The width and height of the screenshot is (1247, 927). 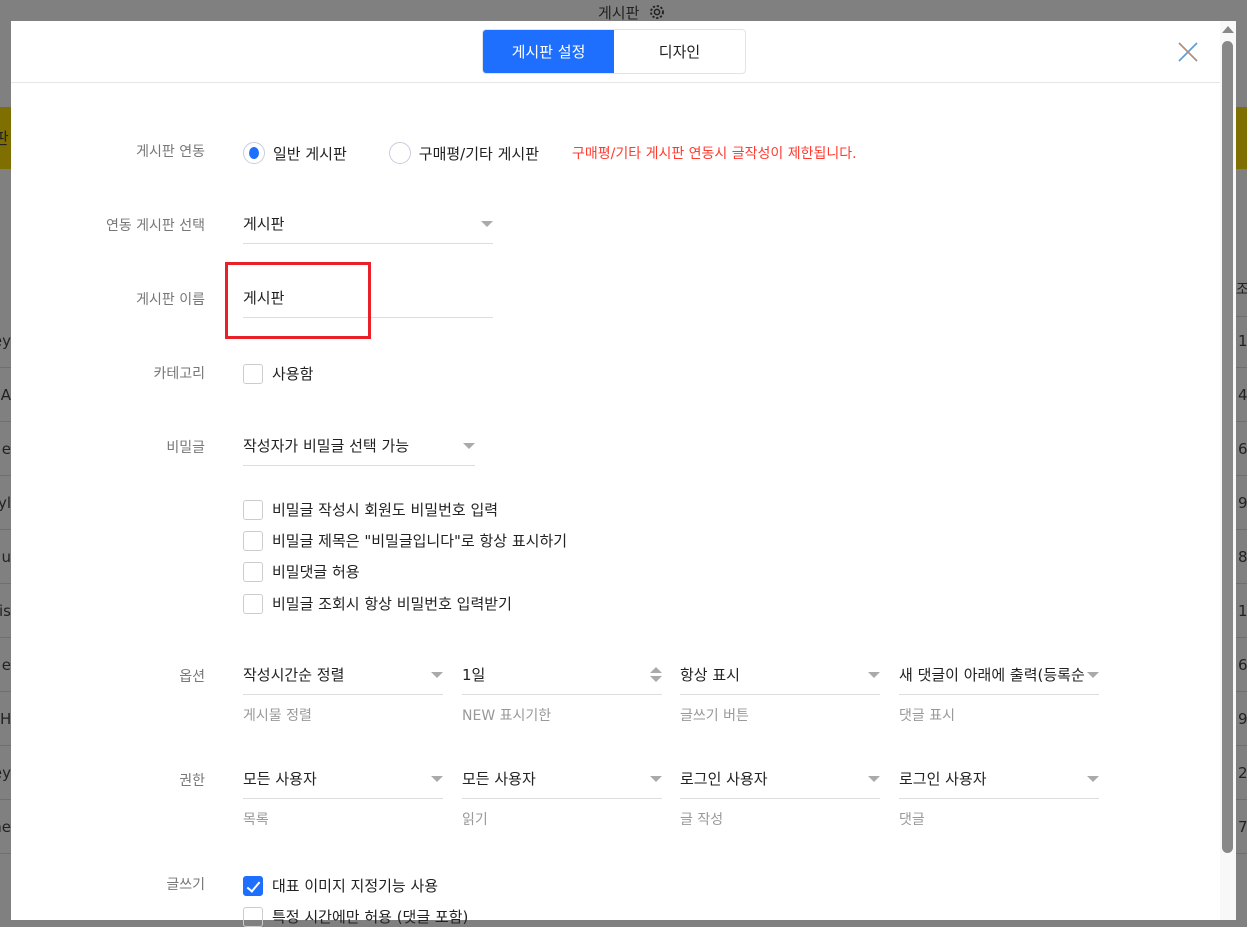 What do you see at coordinates (943, 779) in the screenshot?
I see `comment-permission-value: 로그인 사용자` at bounding box center [943, 779].